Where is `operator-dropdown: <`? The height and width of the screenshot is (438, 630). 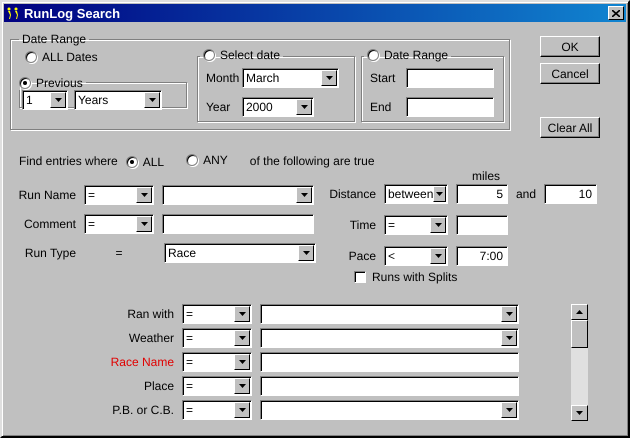
operator-dropdown: < is located at coordinates (416, 256).